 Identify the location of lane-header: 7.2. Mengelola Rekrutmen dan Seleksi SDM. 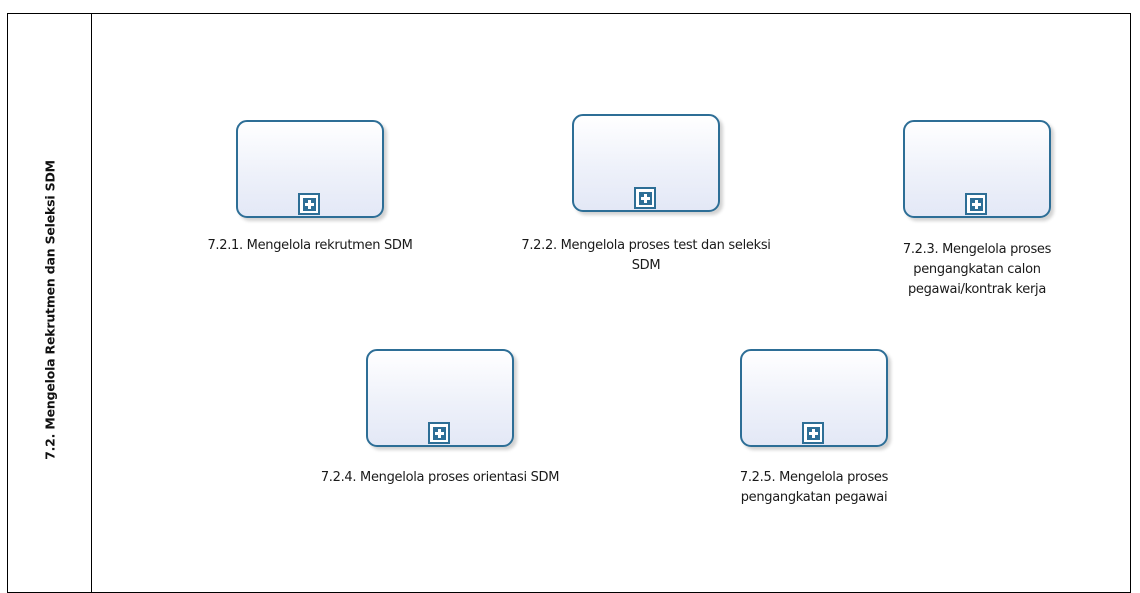
(50, 303).